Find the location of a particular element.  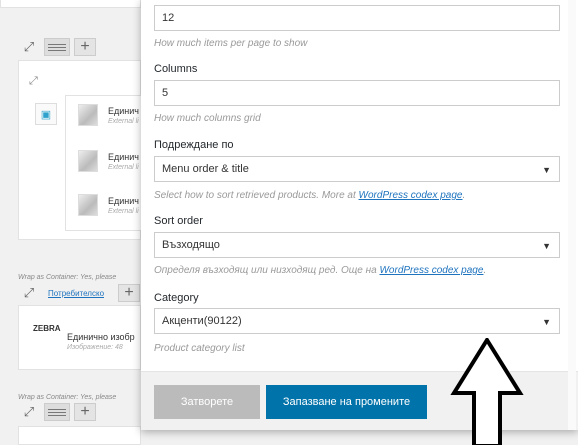

per-page-input: 12 is located at coordinates (357, 18).